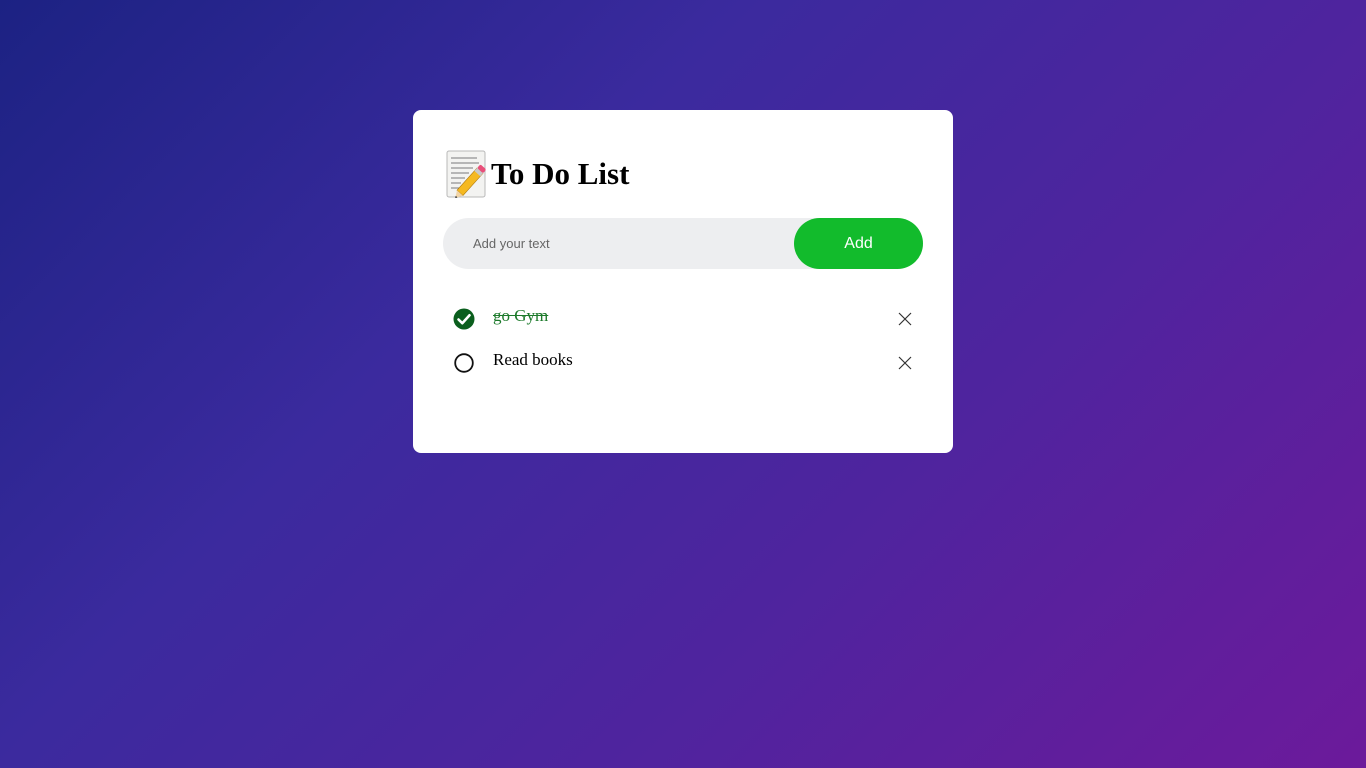  I want to click on checked-circle-icon, so click(464, 319).